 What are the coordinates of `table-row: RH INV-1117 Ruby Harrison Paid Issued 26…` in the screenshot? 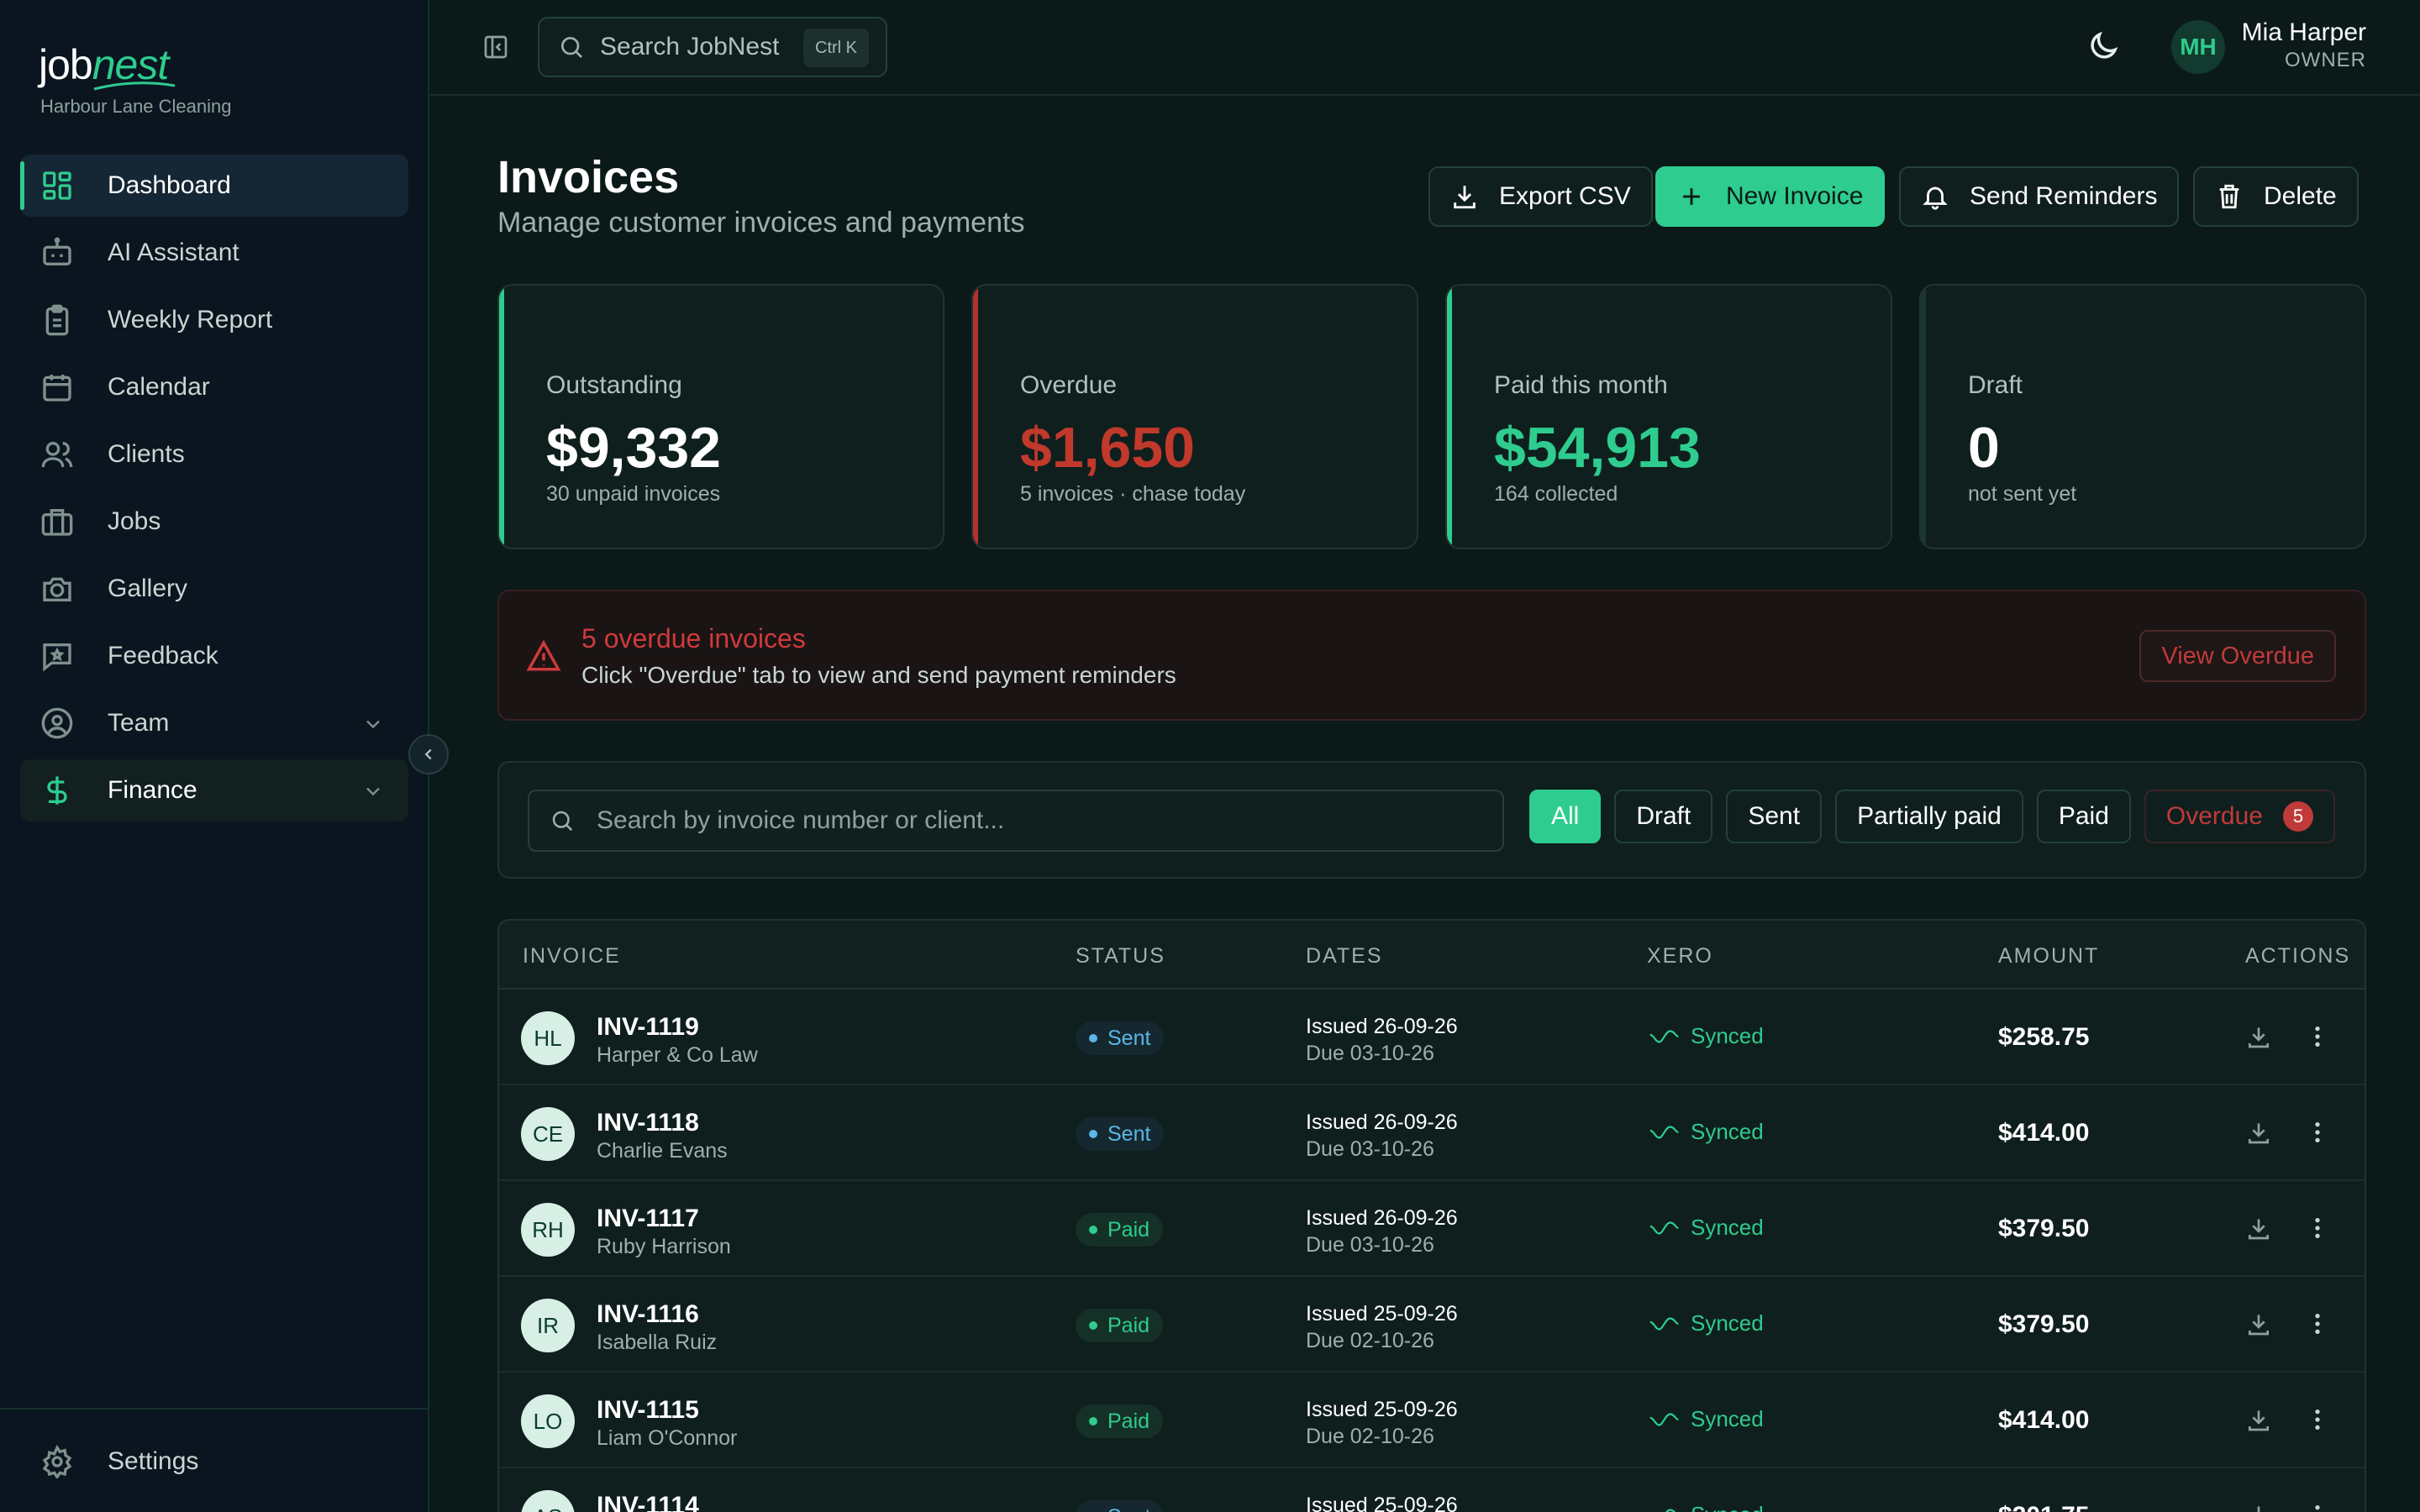 It's located at (1432, 1229).